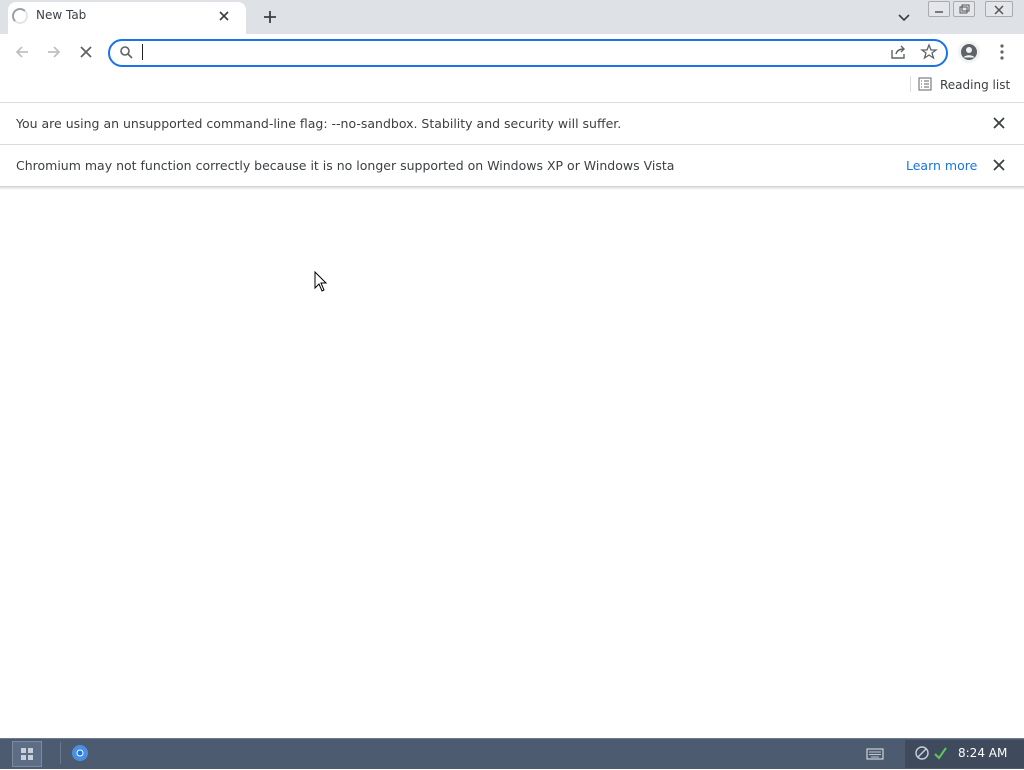 This screenshot has height=770, width=1024. What do you see at coordinates (142, 52) in the screenshot?
I see `text-caret` at bounding box center [142, 52].